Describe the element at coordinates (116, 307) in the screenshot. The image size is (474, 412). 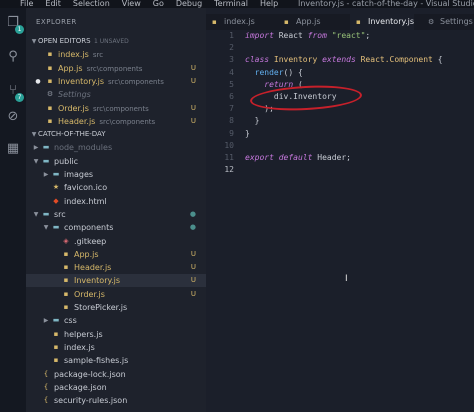
I see `file-item: ▪ StorePicker.js` at that location.